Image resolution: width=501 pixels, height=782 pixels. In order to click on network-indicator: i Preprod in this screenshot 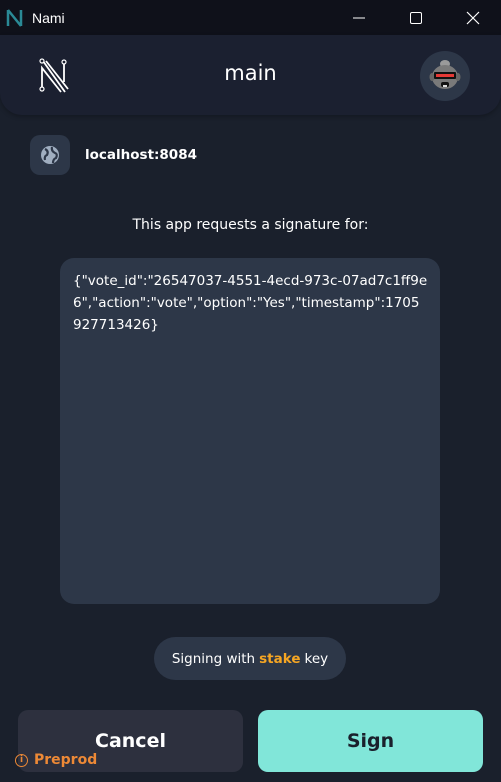, I will do `click(56, 760)`.